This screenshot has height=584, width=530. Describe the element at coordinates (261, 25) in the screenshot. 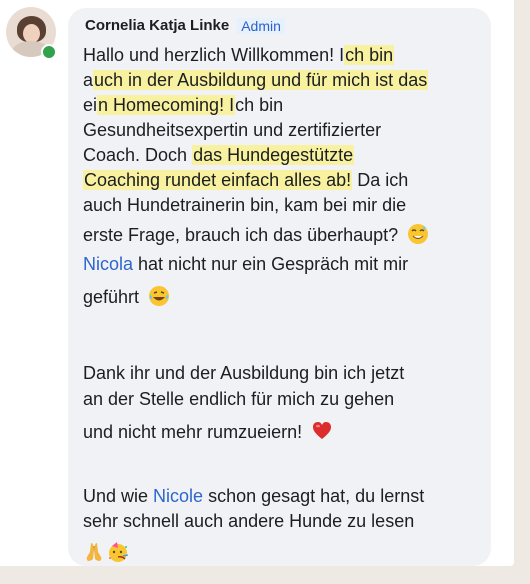

I see `admin-badge: Admin` at that location.